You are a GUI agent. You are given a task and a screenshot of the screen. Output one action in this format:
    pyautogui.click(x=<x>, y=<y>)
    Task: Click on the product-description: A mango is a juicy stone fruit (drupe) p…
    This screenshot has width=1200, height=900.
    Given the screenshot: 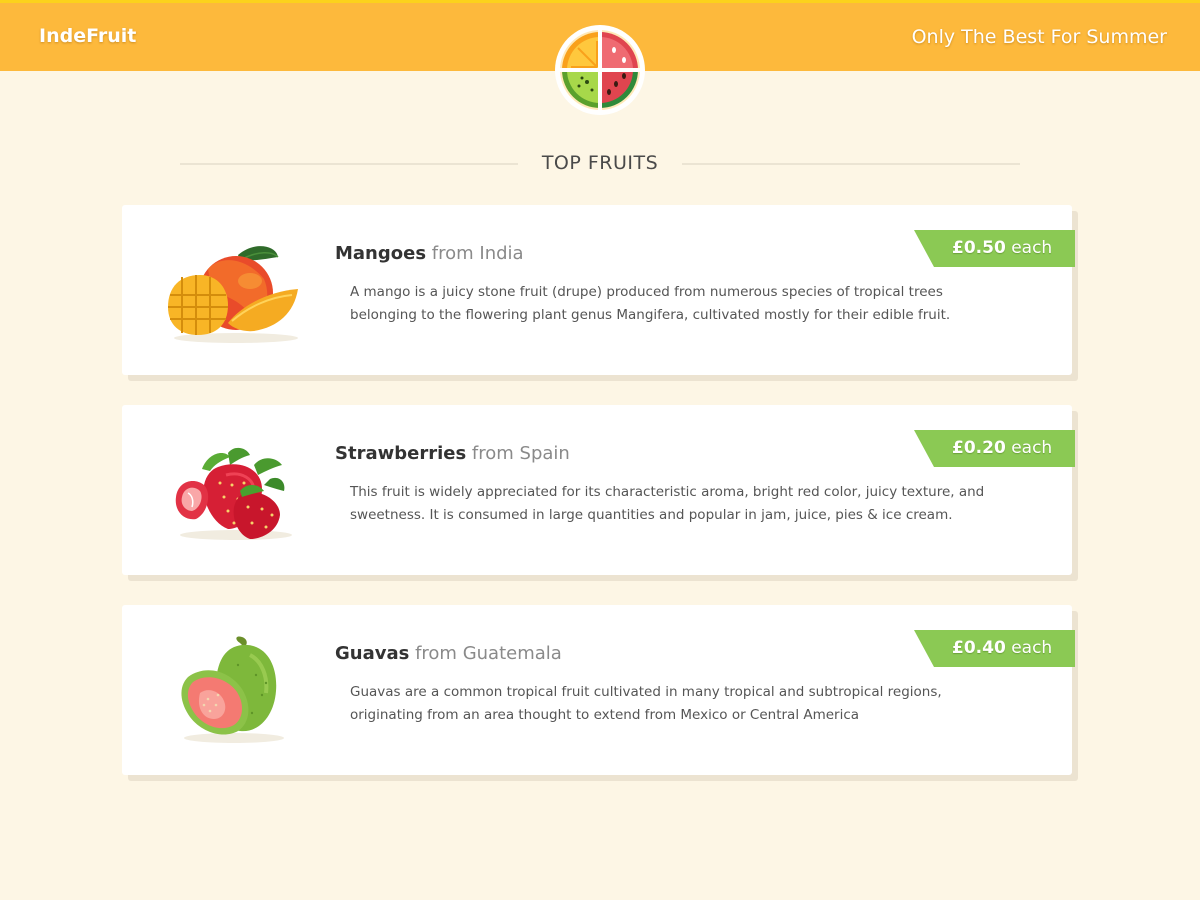 What is the action you would take?
    pyautogui.click(x=650, y=303)
    